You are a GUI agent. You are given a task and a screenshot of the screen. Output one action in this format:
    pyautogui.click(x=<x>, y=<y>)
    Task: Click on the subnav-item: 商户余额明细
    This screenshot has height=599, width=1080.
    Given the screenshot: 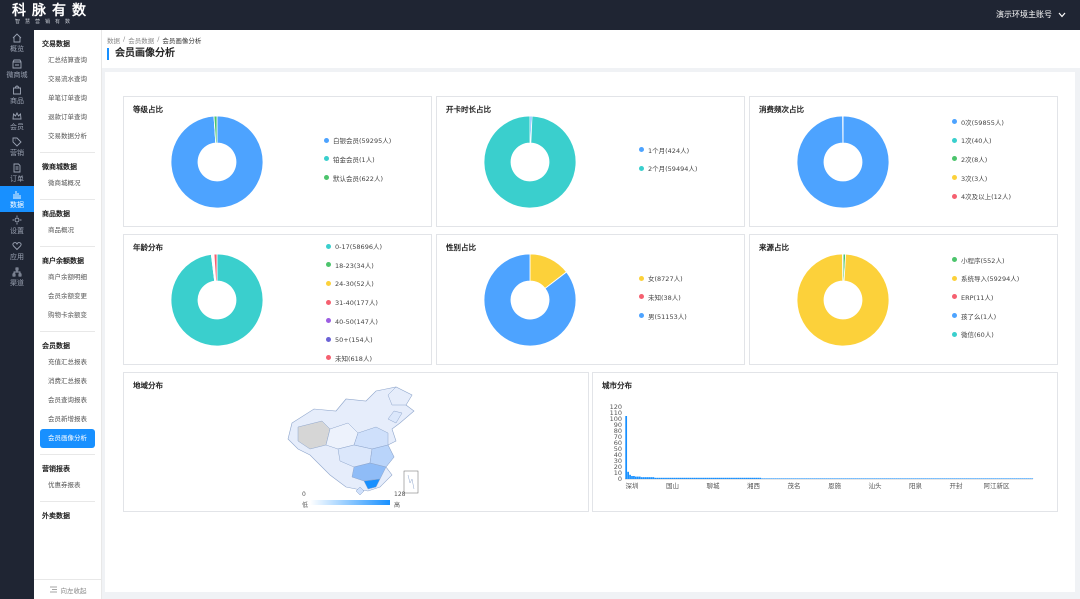 What is the action you would take?
    pyautogui.click(x=67, y=277)
    